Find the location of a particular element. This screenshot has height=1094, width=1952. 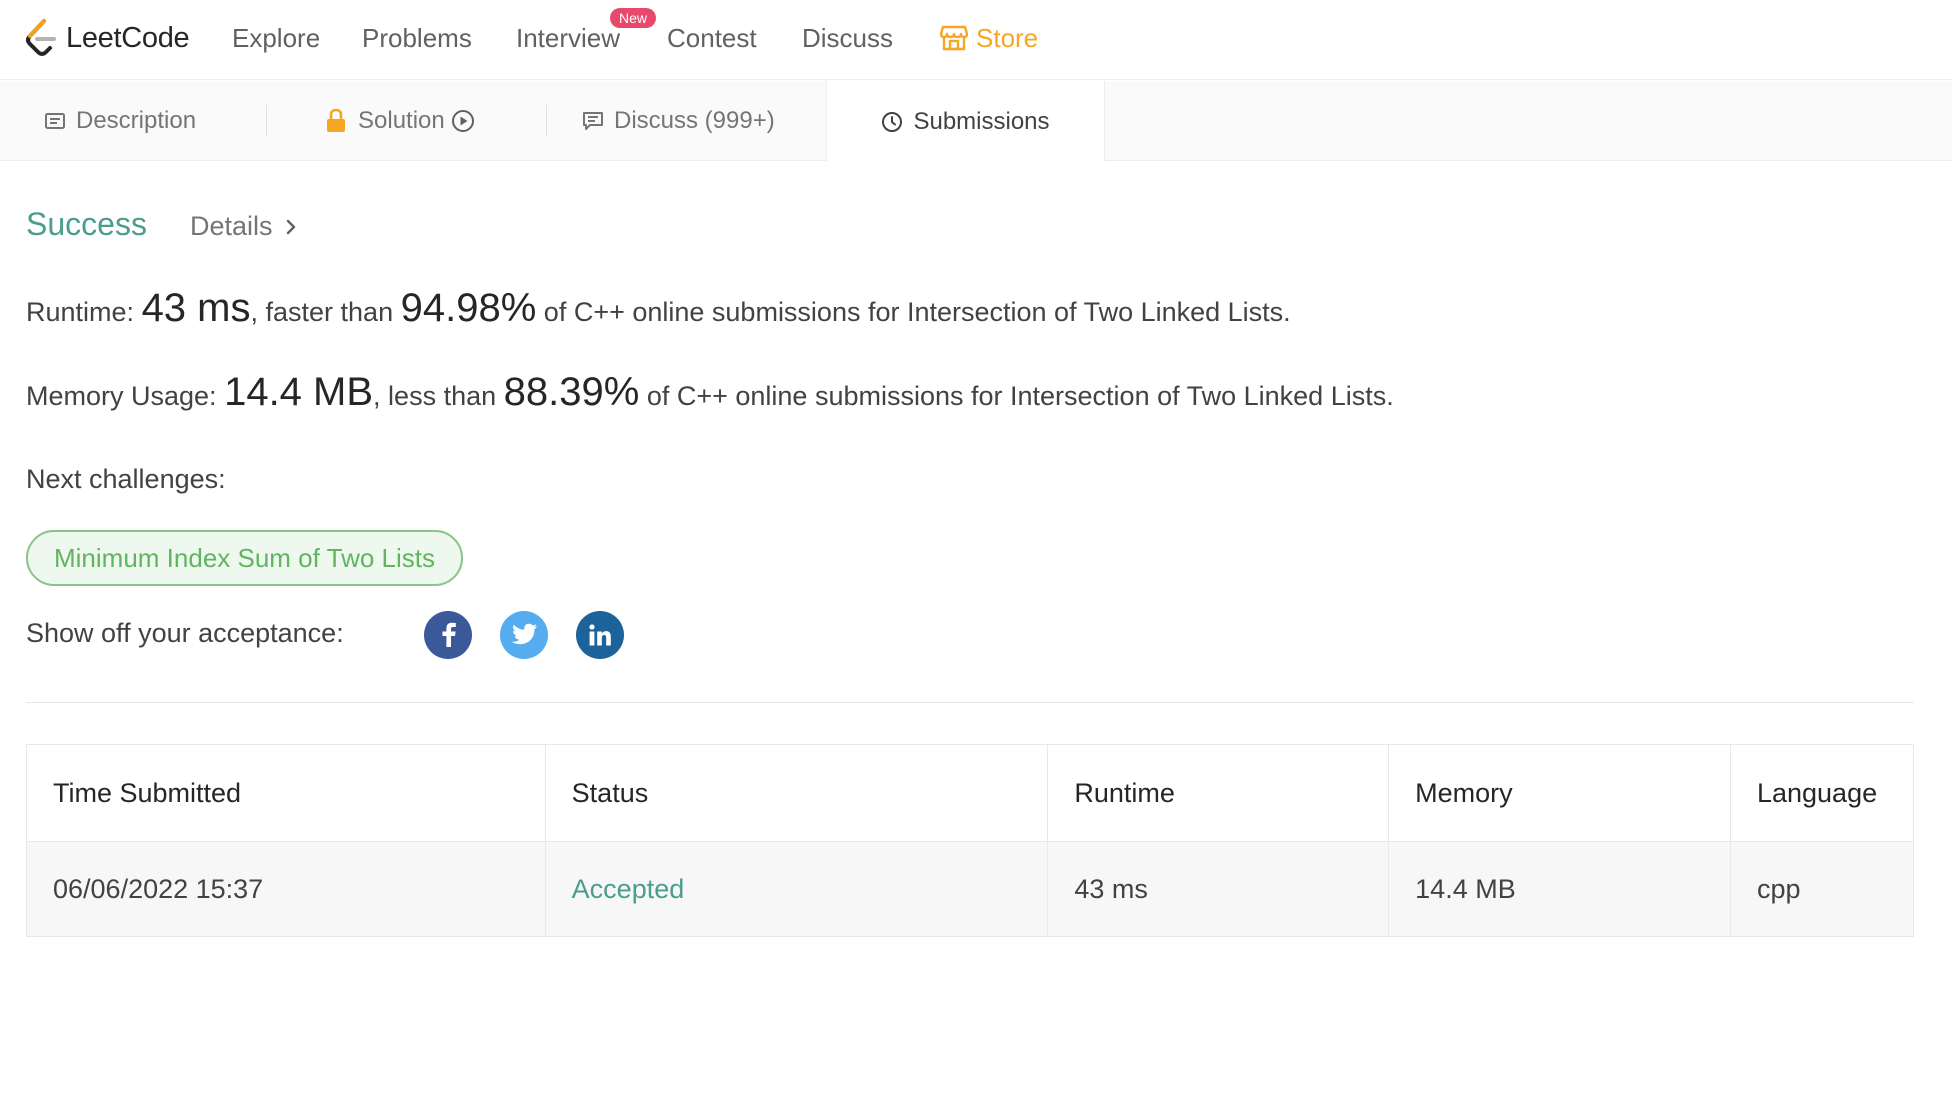

tab-description: Description is located at coordinates (120, 121).